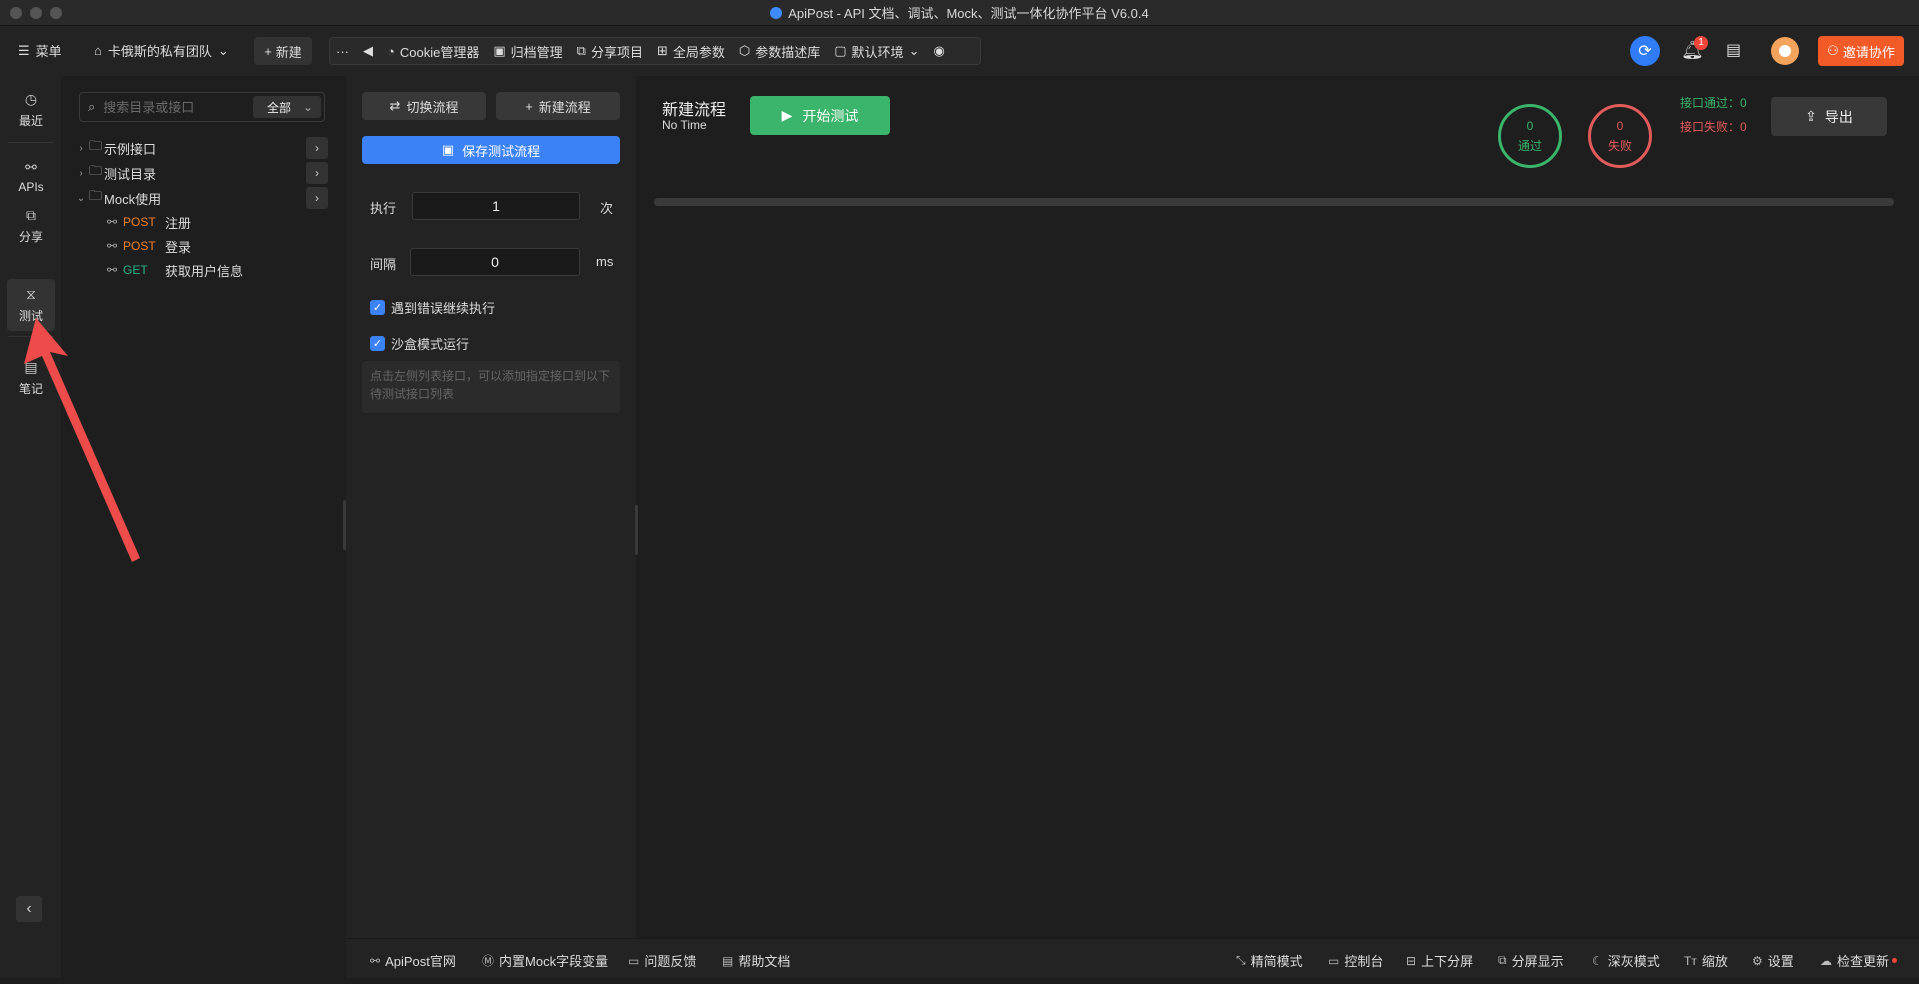 This screenshot has height=984, width=1919. Describe the element at coordinates (914, 50) in the screenshot. I see `chevron-down-icon: ⌄` at that location.